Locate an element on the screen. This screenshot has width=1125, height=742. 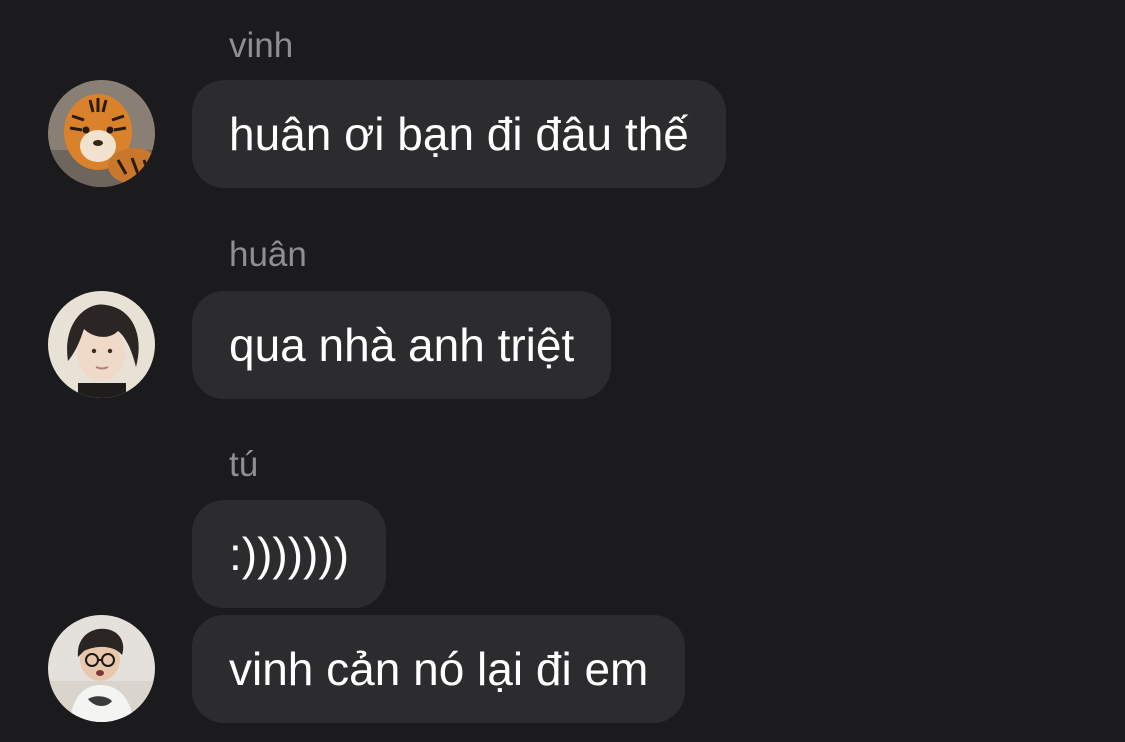
message-text: :))))))) is located at coordinates (289, 554).